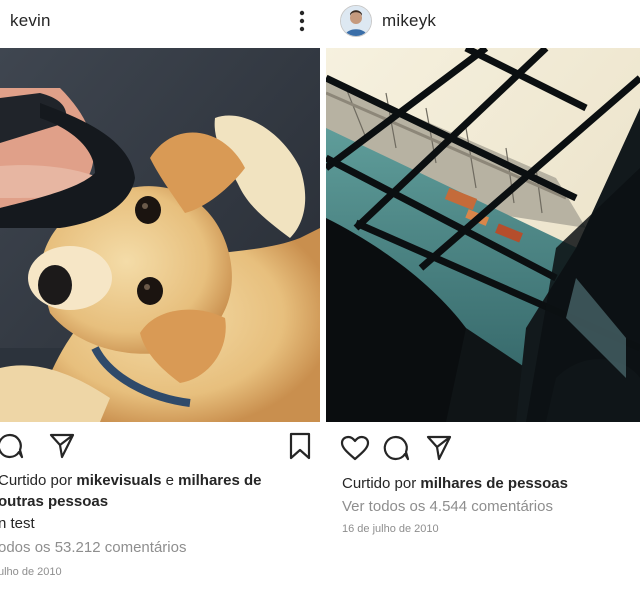  Describe the element at coordinates (300, 446) in the screenshot. I see `bookmark-icon` at that location.